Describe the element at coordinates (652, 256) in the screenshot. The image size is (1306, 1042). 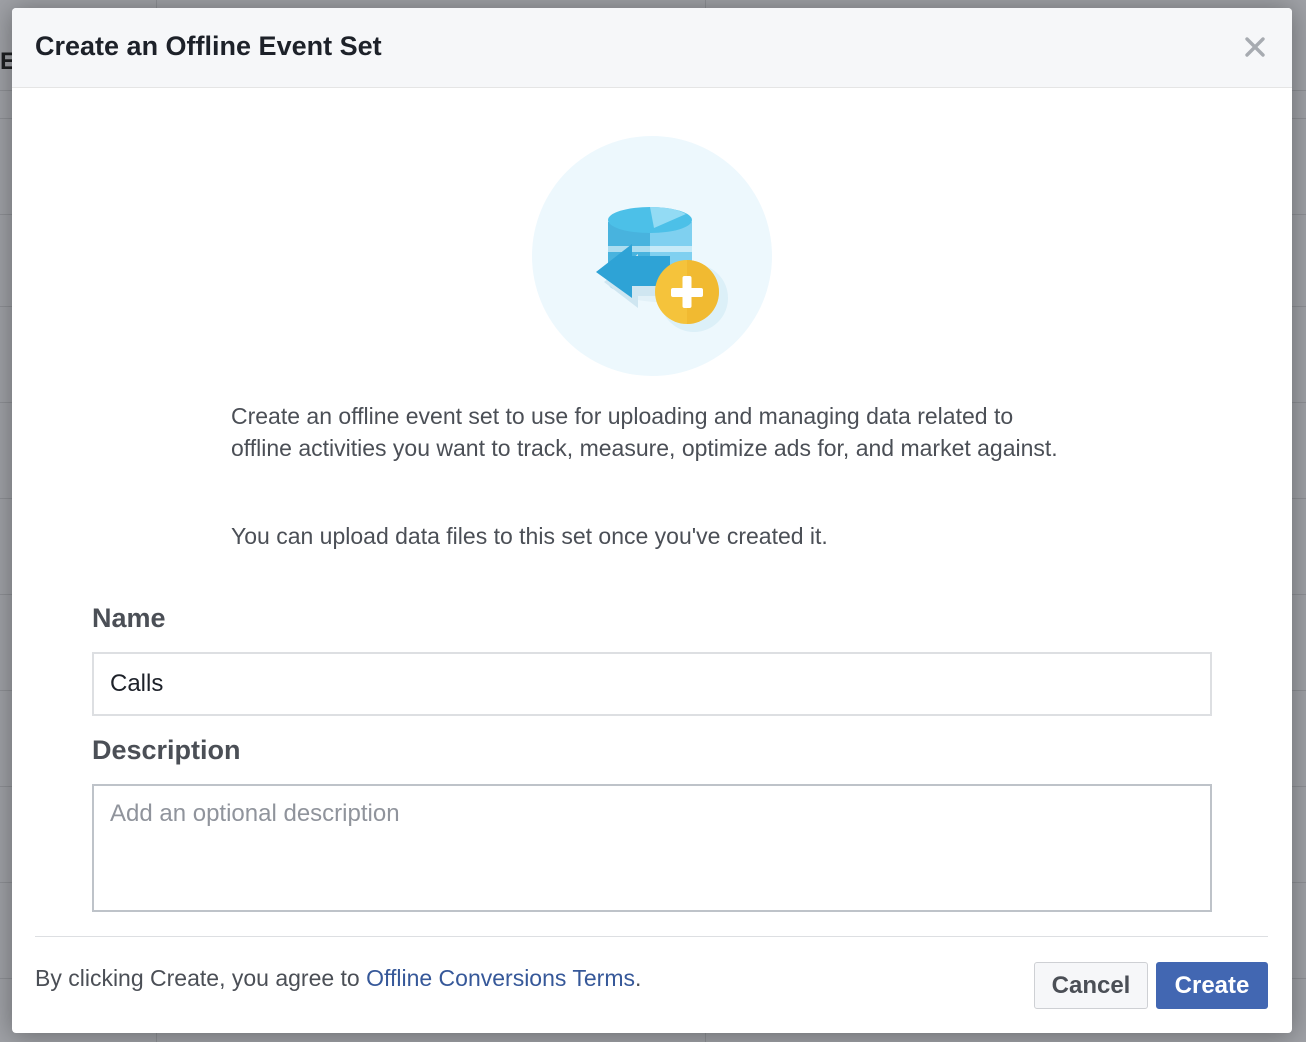
I see `database-add-icon` at that location.